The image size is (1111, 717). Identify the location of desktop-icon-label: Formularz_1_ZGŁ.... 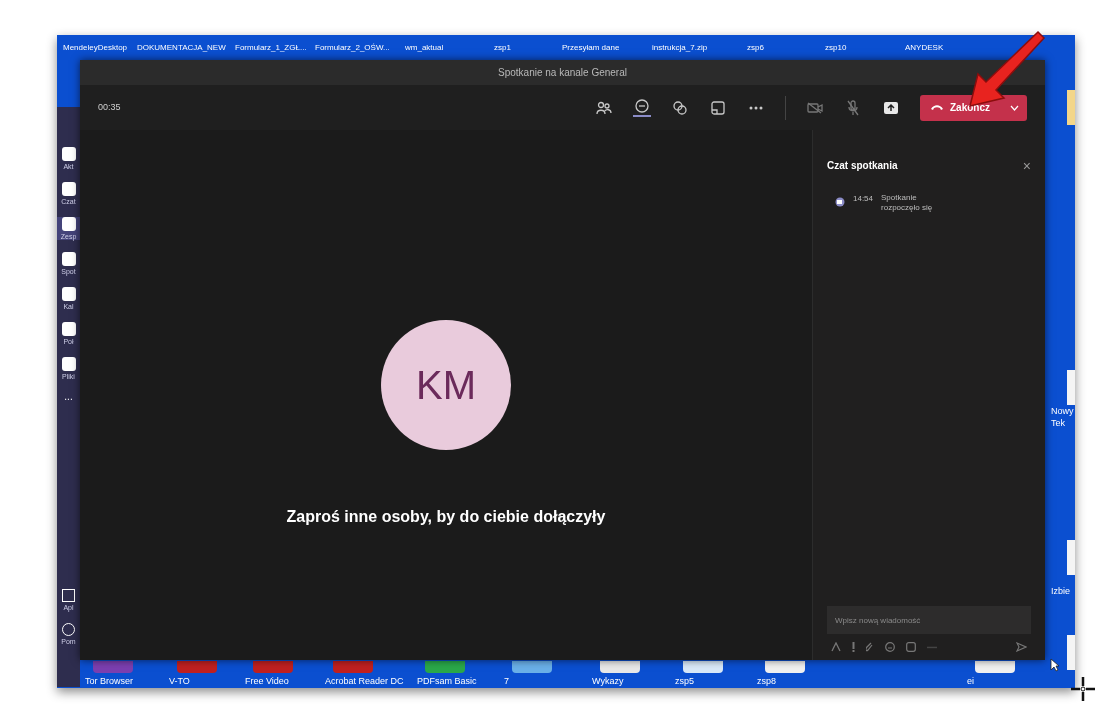
(271, 48).